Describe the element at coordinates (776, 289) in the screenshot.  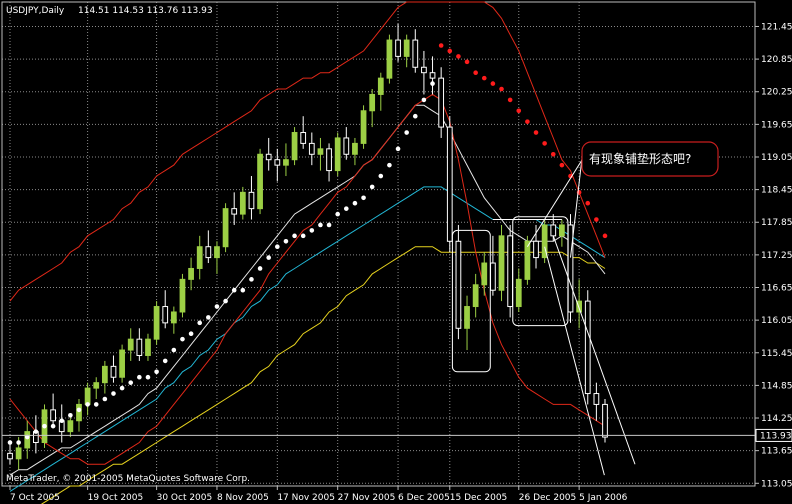
I see `y-tick-label: 116.65` at that location.